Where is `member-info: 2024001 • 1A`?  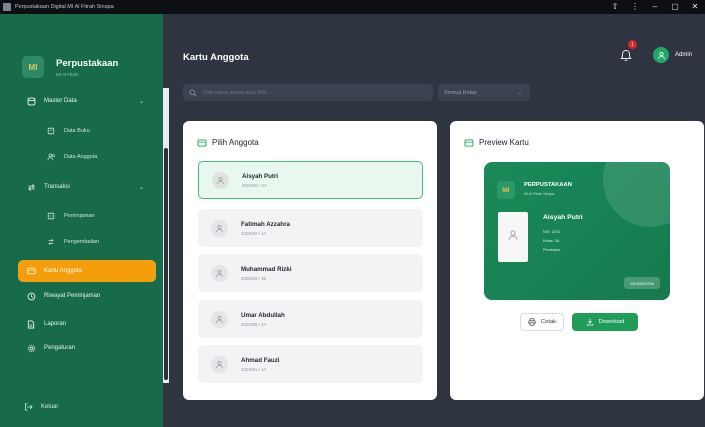 member-info: 2024001 • 1A is located at coordinates (254, 369).